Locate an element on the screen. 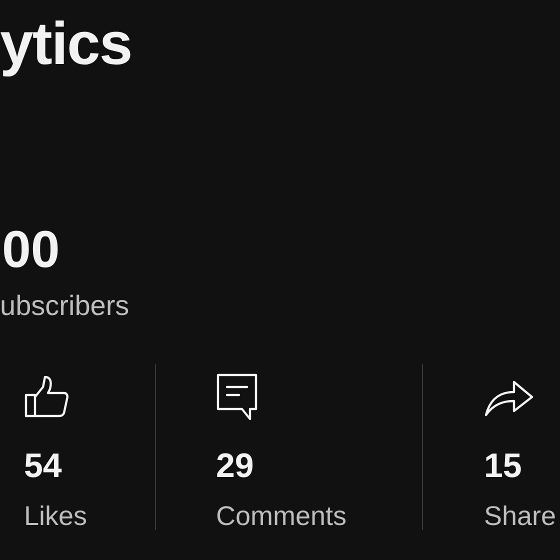  stat-value: 15 is located at coordinates (503, 466).